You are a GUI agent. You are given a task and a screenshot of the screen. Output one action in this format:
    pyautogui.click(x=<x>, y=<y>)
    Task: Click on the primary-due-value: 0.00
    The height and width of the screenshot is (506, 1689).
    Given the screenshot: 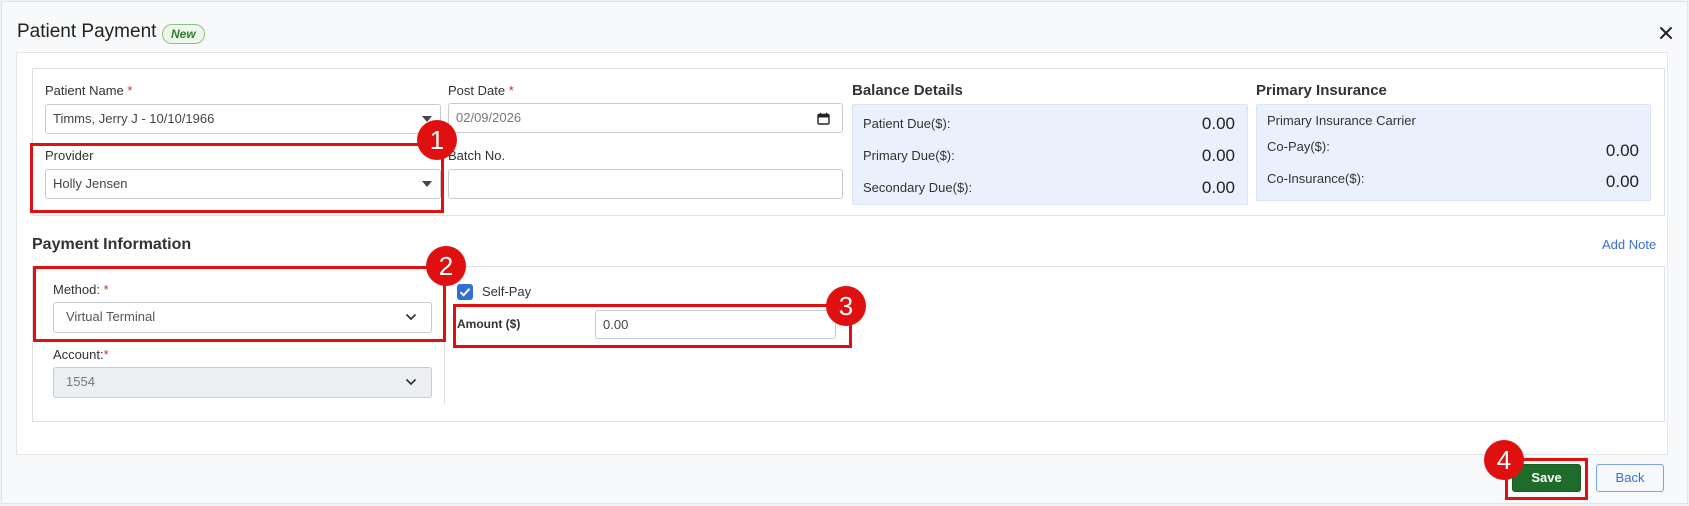 What is the action you would take?
    pyautogui.click(x=1218, y=155)
    